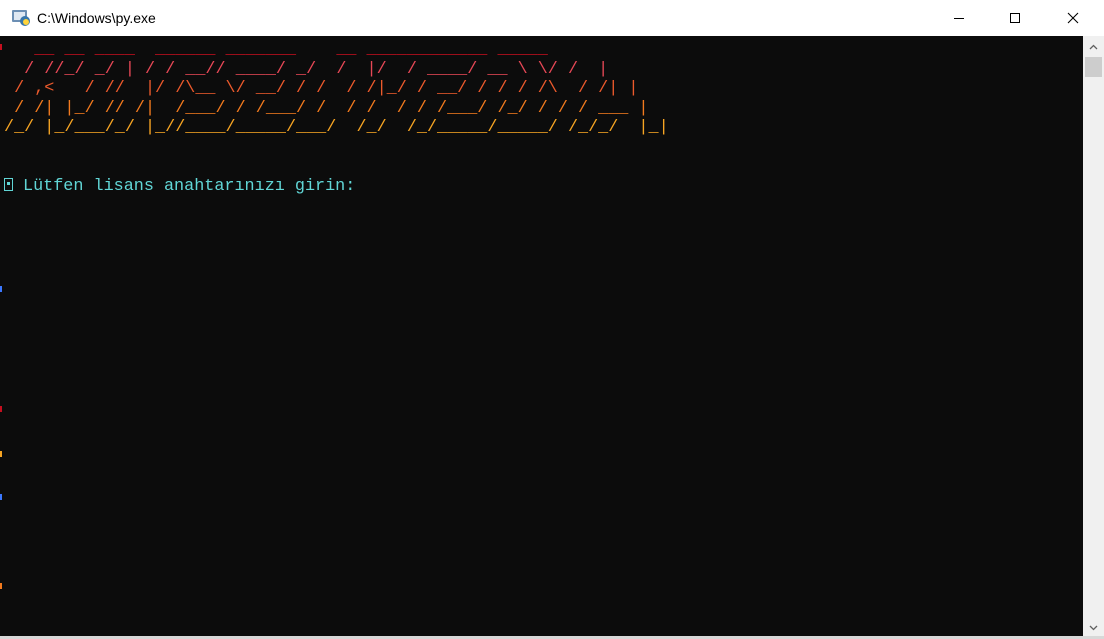  I want to click on maximize-icon, so click(1015, 18).